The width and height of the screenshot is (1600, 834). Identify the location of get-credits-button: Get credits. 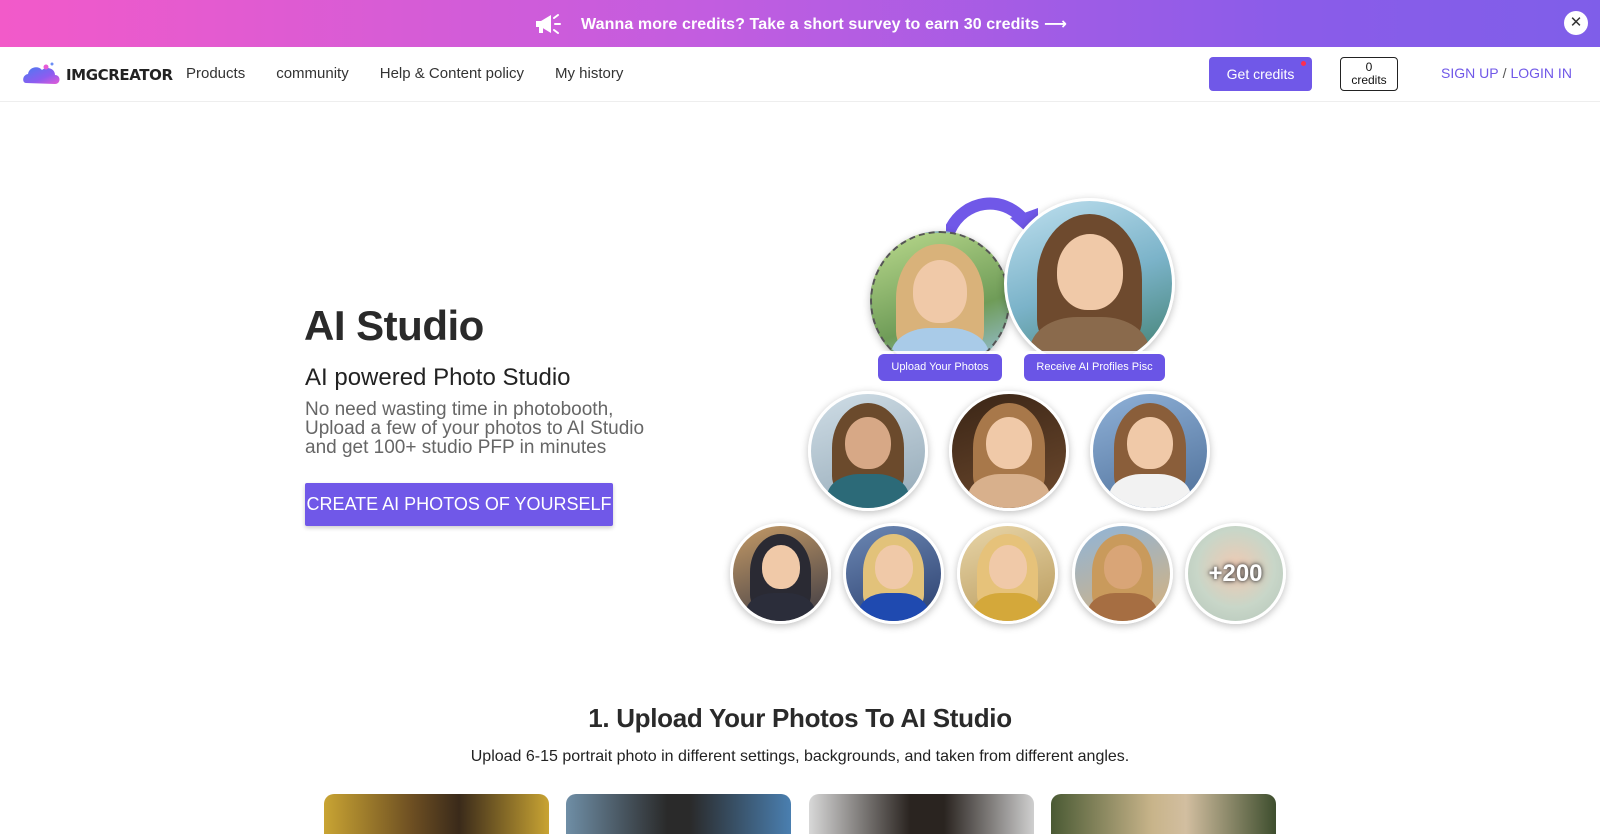
(1260, 74).